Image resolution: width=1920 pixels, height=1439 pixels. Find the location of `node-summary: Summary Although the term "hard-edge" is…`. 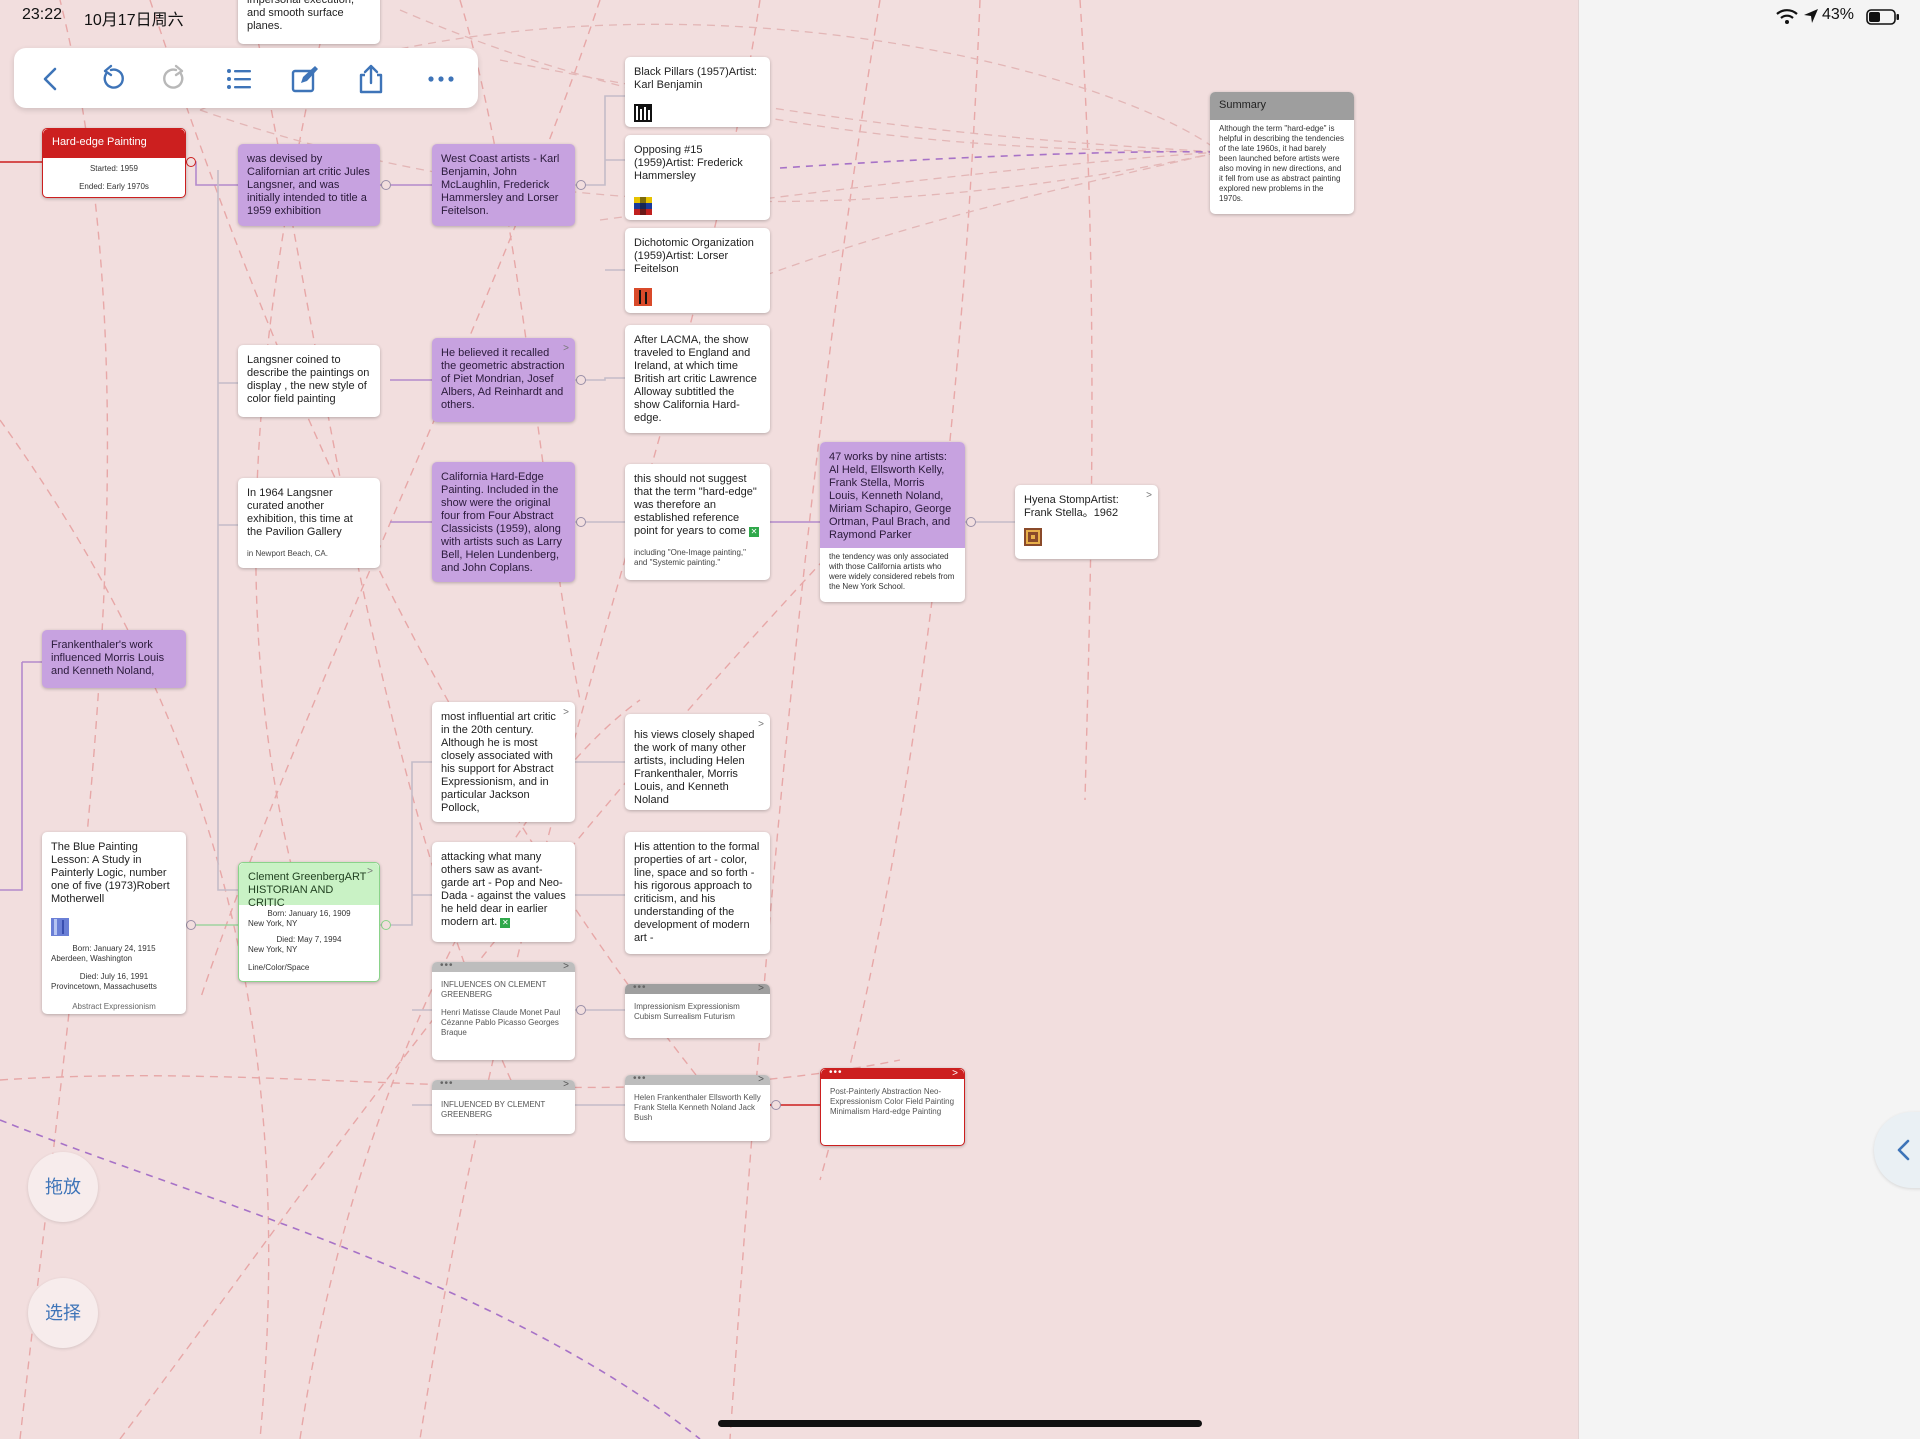

node-summary: Summary Although the term "hard-edge" is… is located at coordinates (1282, 153).